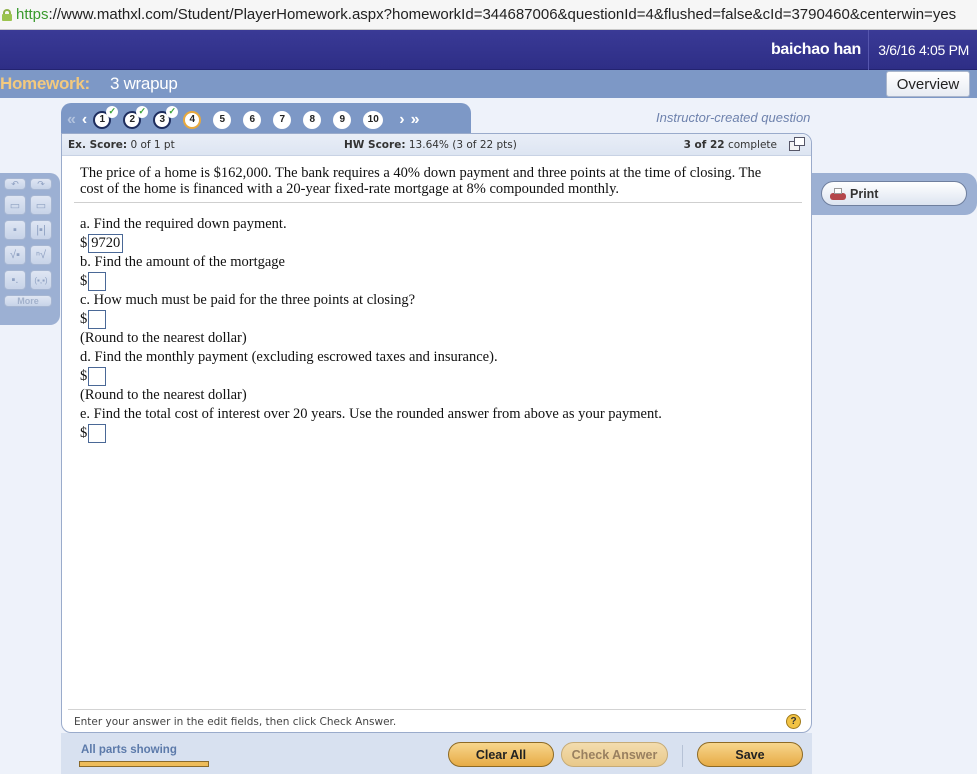 The width and height of the screenshot is (977, 774). What do you see at coordinates (488, 50) in the screenshot?
I see `top-header: baichao han 3/6/16 4:05 PM` at bounding box center [488, 50].